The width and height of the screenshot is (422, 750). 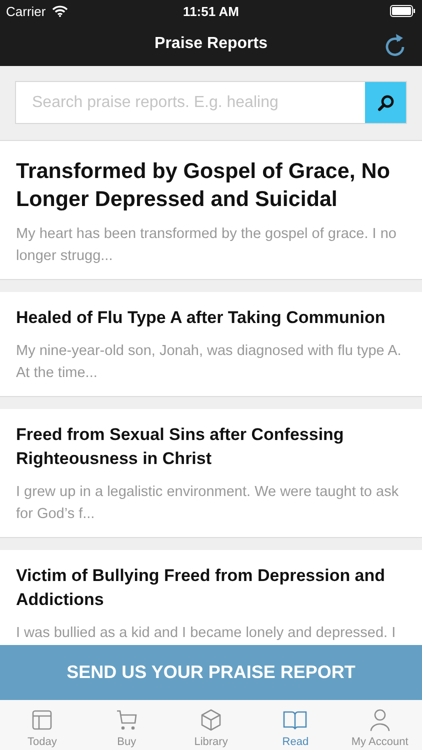 I want to click on box-icon, so click(x=211, y=720).